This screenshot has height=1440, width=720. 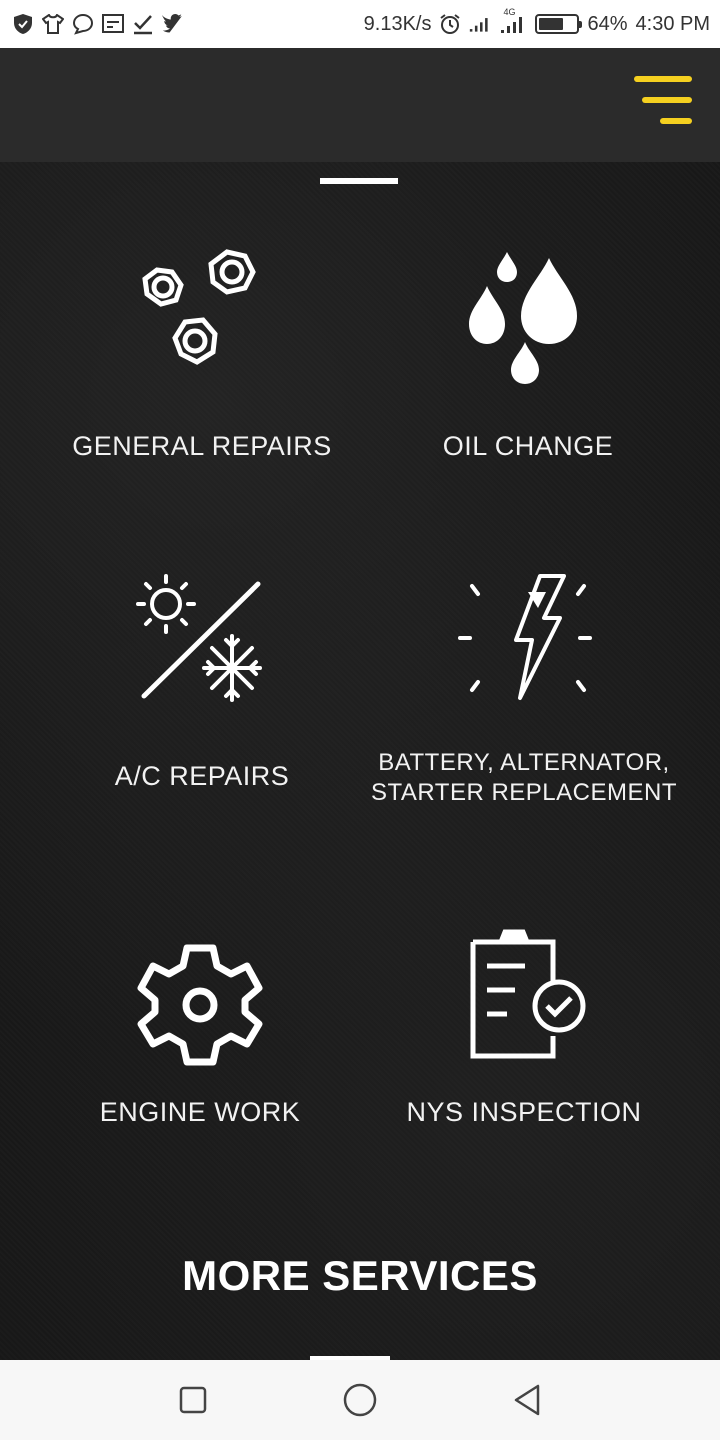 I want to click on status-bar-left, so click(x=98, y=24).